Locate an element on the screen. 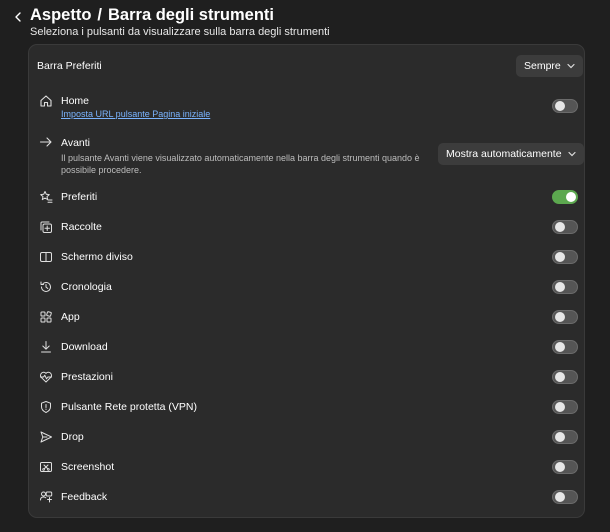 Image resolution: width=610 pixels, height=532 pixels. download-icon is located at coordinates (46, 347).